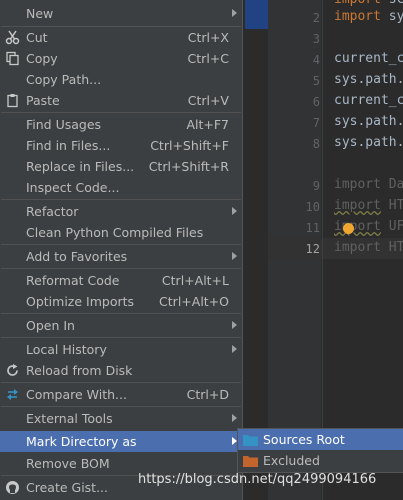 Image resolution: width=403 pixels, height=500 pixels. I want to click on line-number: 9, so click(316, 186).